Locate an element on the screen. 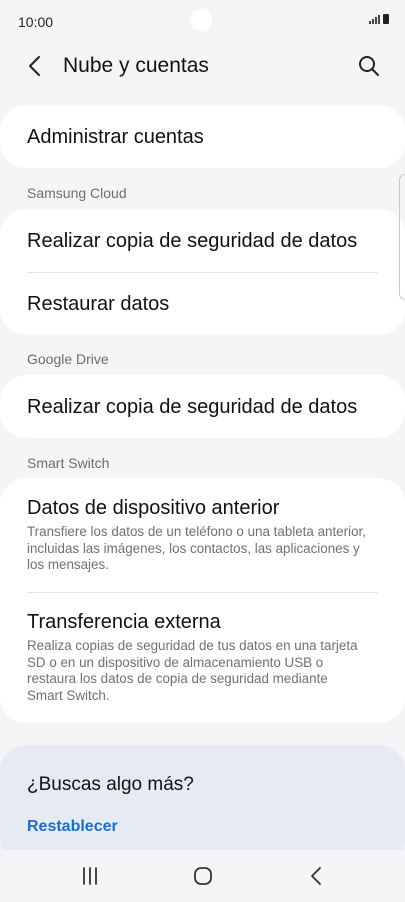 The image size is (405, 902). front-camera-cutout is located at coordinates (201, 20).